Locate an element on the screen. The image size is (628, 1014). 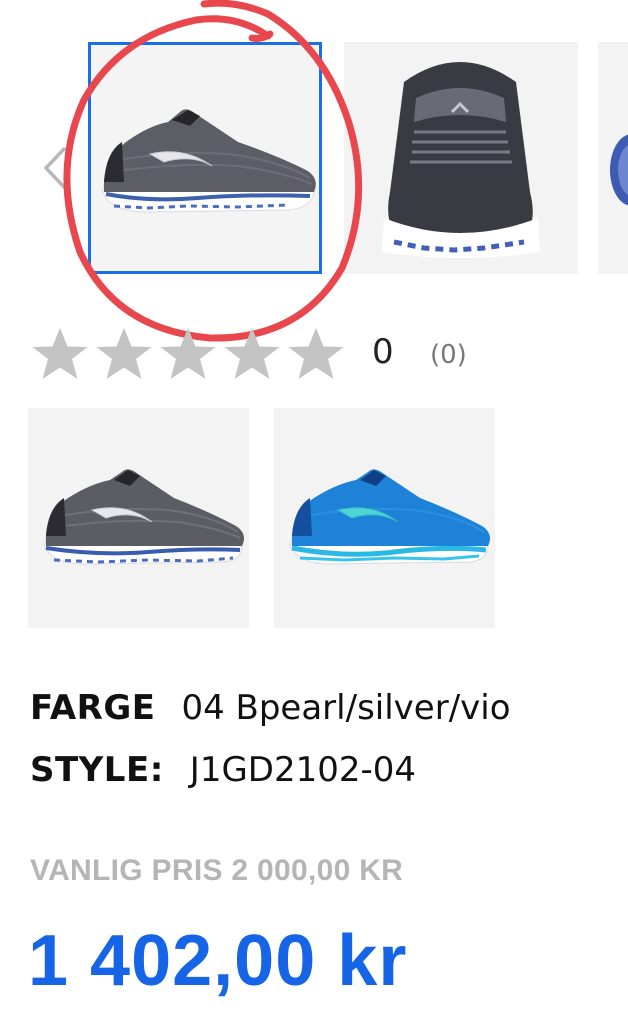
style-info: STYLE: J1GD2102-04 is located at coordinates (223, 770).